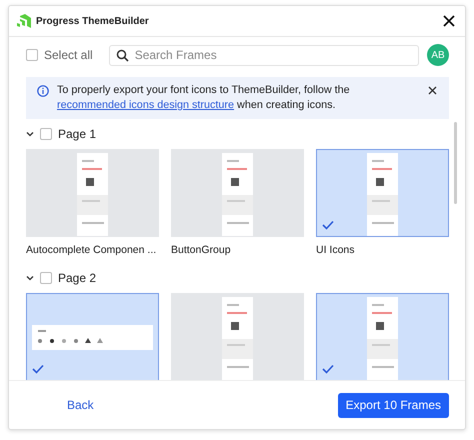 The width and height of the screenshot is (474, 440). Describe the element at coordinates (393, 405) in the screenshot. I see `export-button: Export 10 Frames` at that location.